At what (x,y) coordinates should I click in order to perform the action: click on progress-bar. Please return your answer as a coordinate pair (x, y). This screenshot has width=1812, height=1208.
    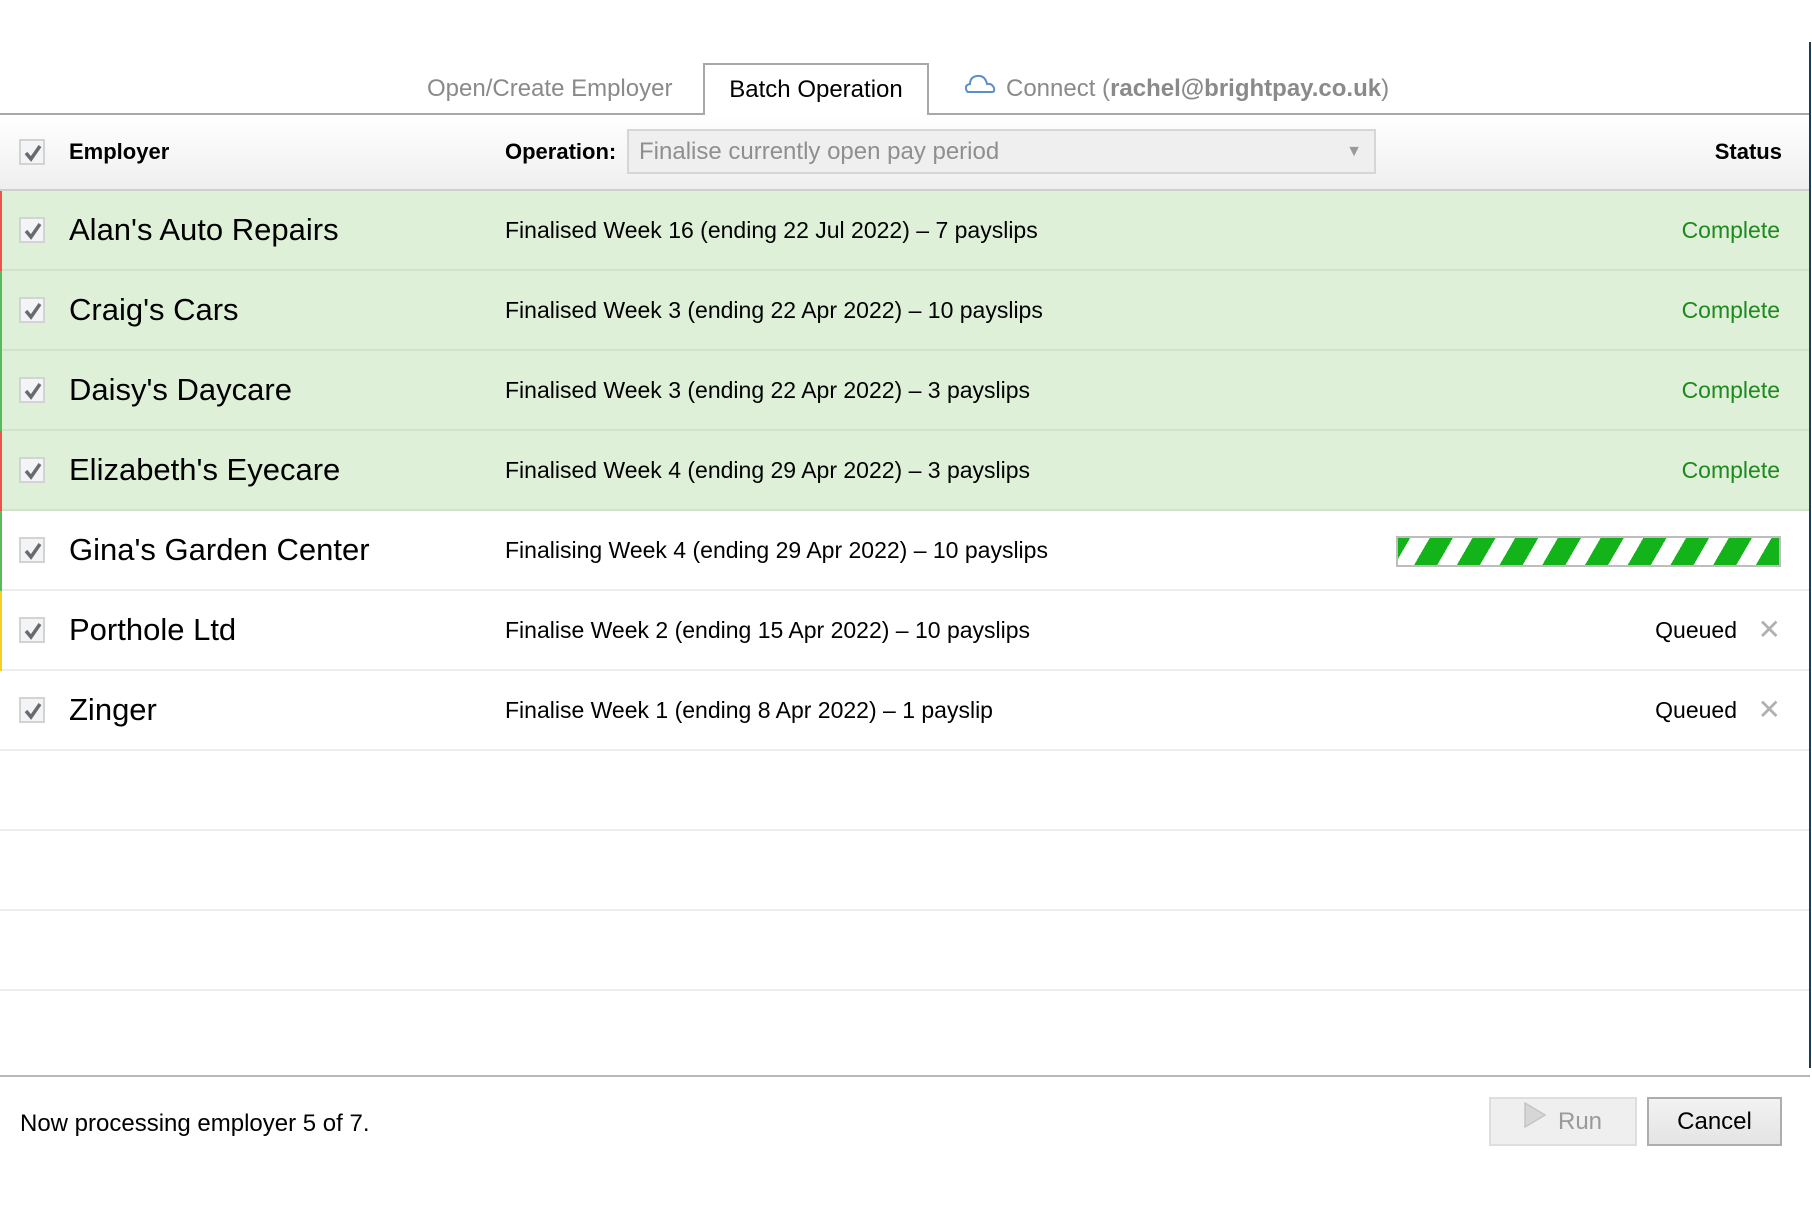
    Looking at the image, I should click on (1588, 551).